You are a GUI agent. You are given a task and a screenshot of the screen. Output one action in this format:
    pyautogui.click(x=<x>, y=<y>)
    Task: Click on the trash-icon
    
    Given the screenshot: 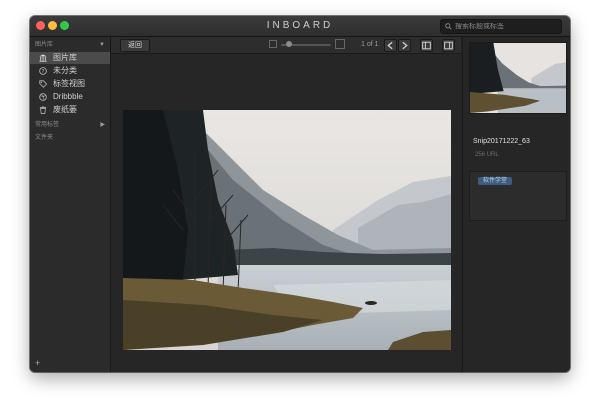 What is the action you would take?
    pyautogui.click(x=43, y=110)
    